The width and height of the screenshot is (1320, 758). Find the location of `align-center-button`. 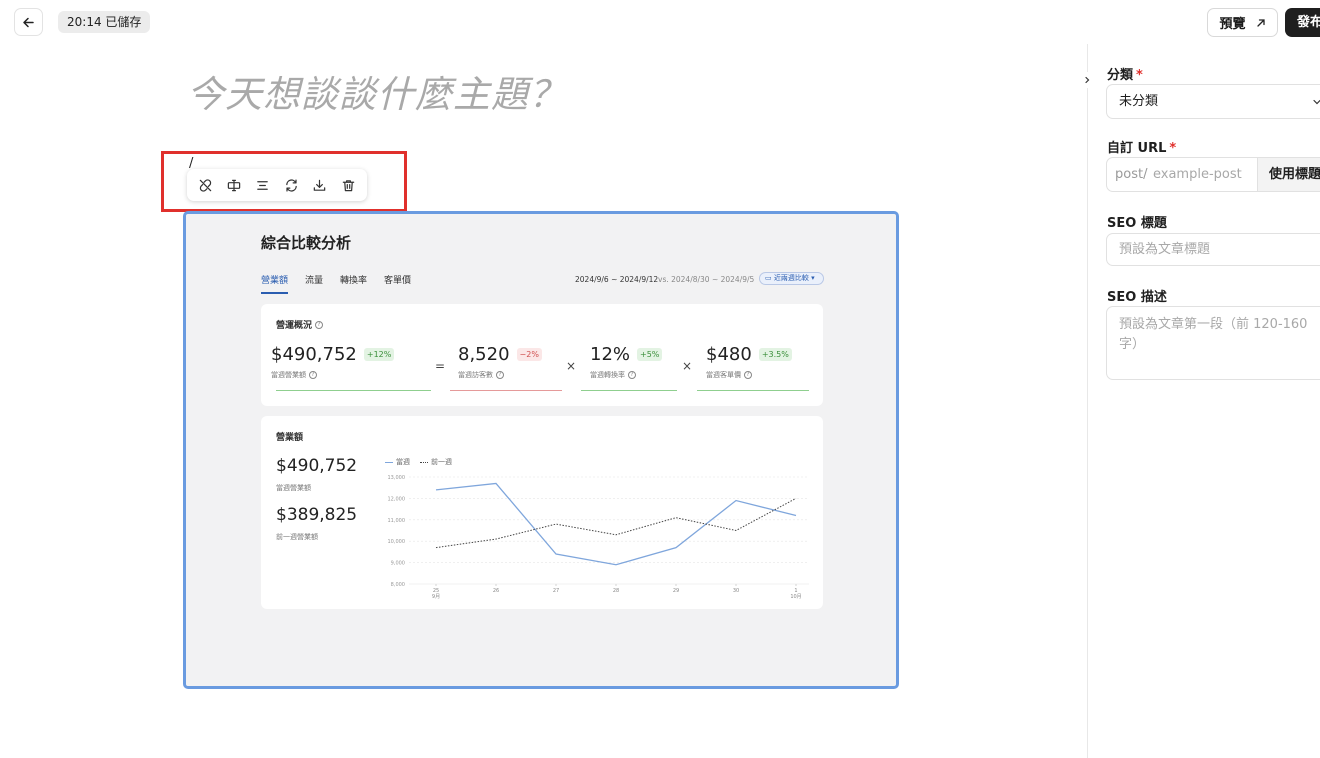

align-center-button is located at coordinates (263, 185).